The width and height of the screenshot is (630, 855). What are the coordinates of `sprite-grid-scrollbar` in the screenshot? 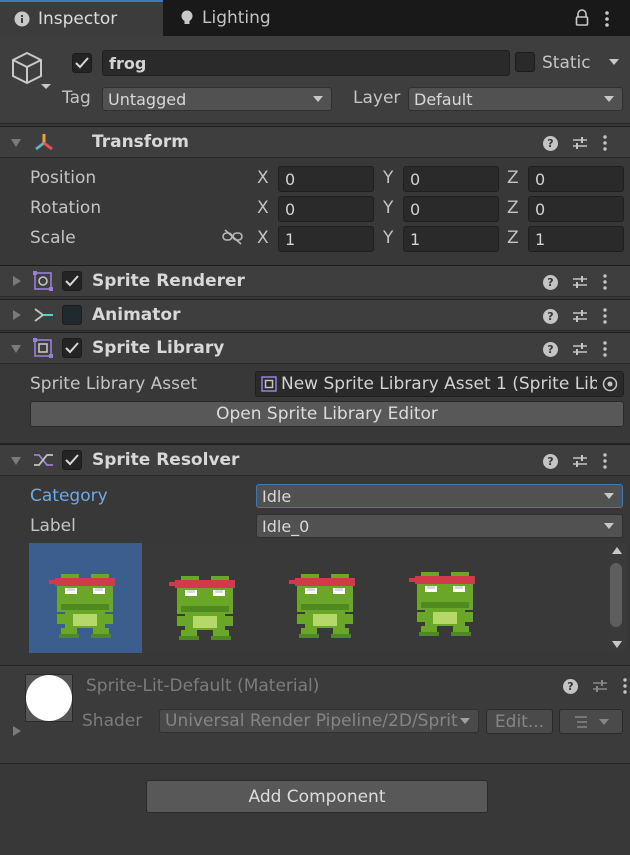 It's located at (616, 598).